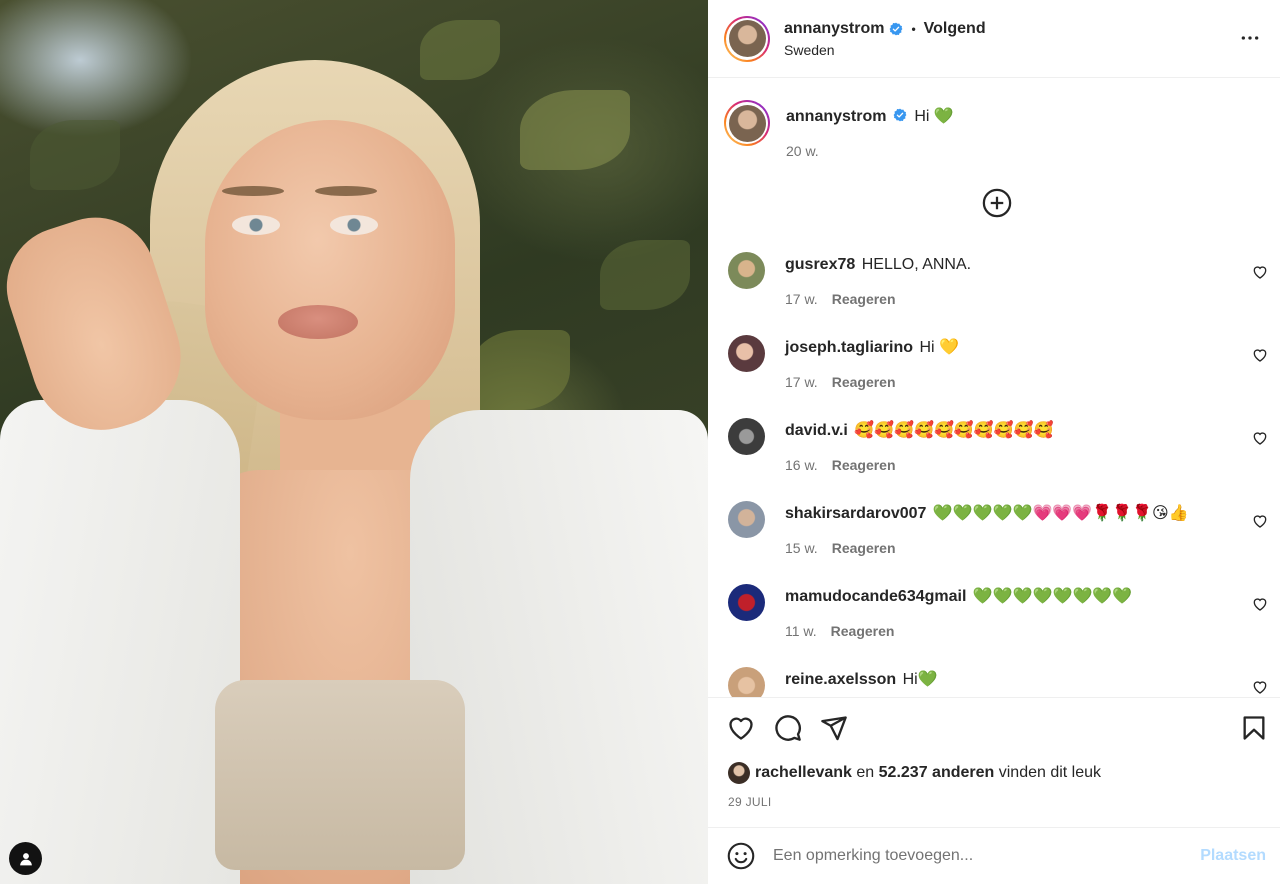 The height and width of the screenshot is (884, 1280). I want to click on photo-top, so click(340, 775).